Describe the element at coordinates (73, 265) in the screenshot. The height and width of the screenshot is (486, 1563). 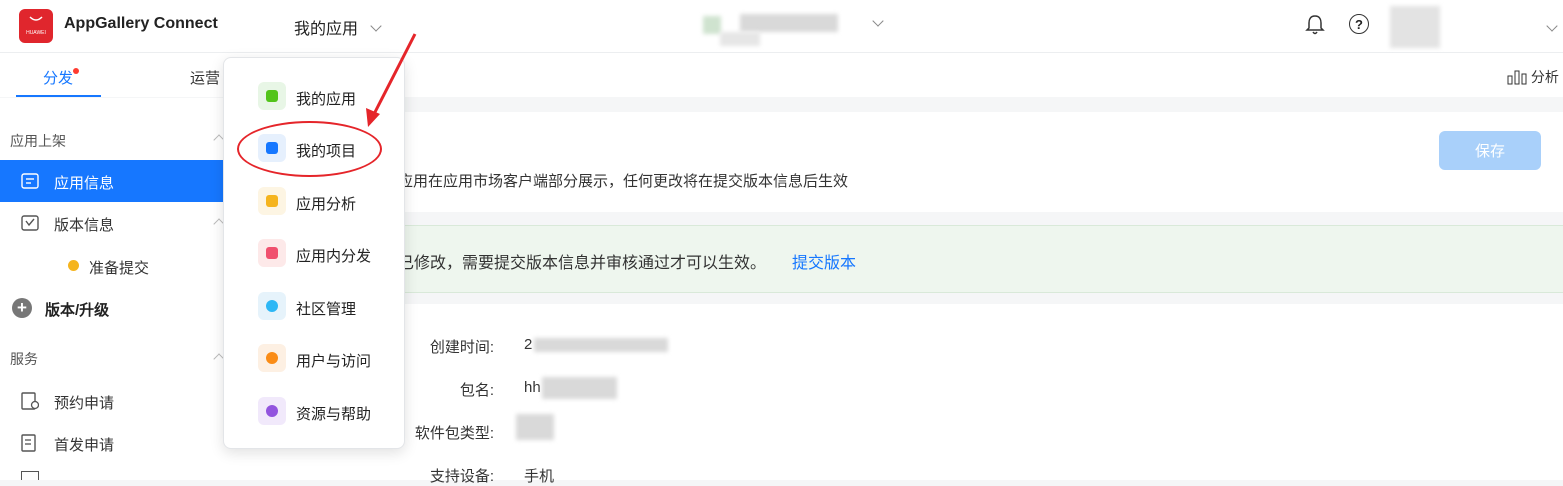
I see `status-dot` at that location.